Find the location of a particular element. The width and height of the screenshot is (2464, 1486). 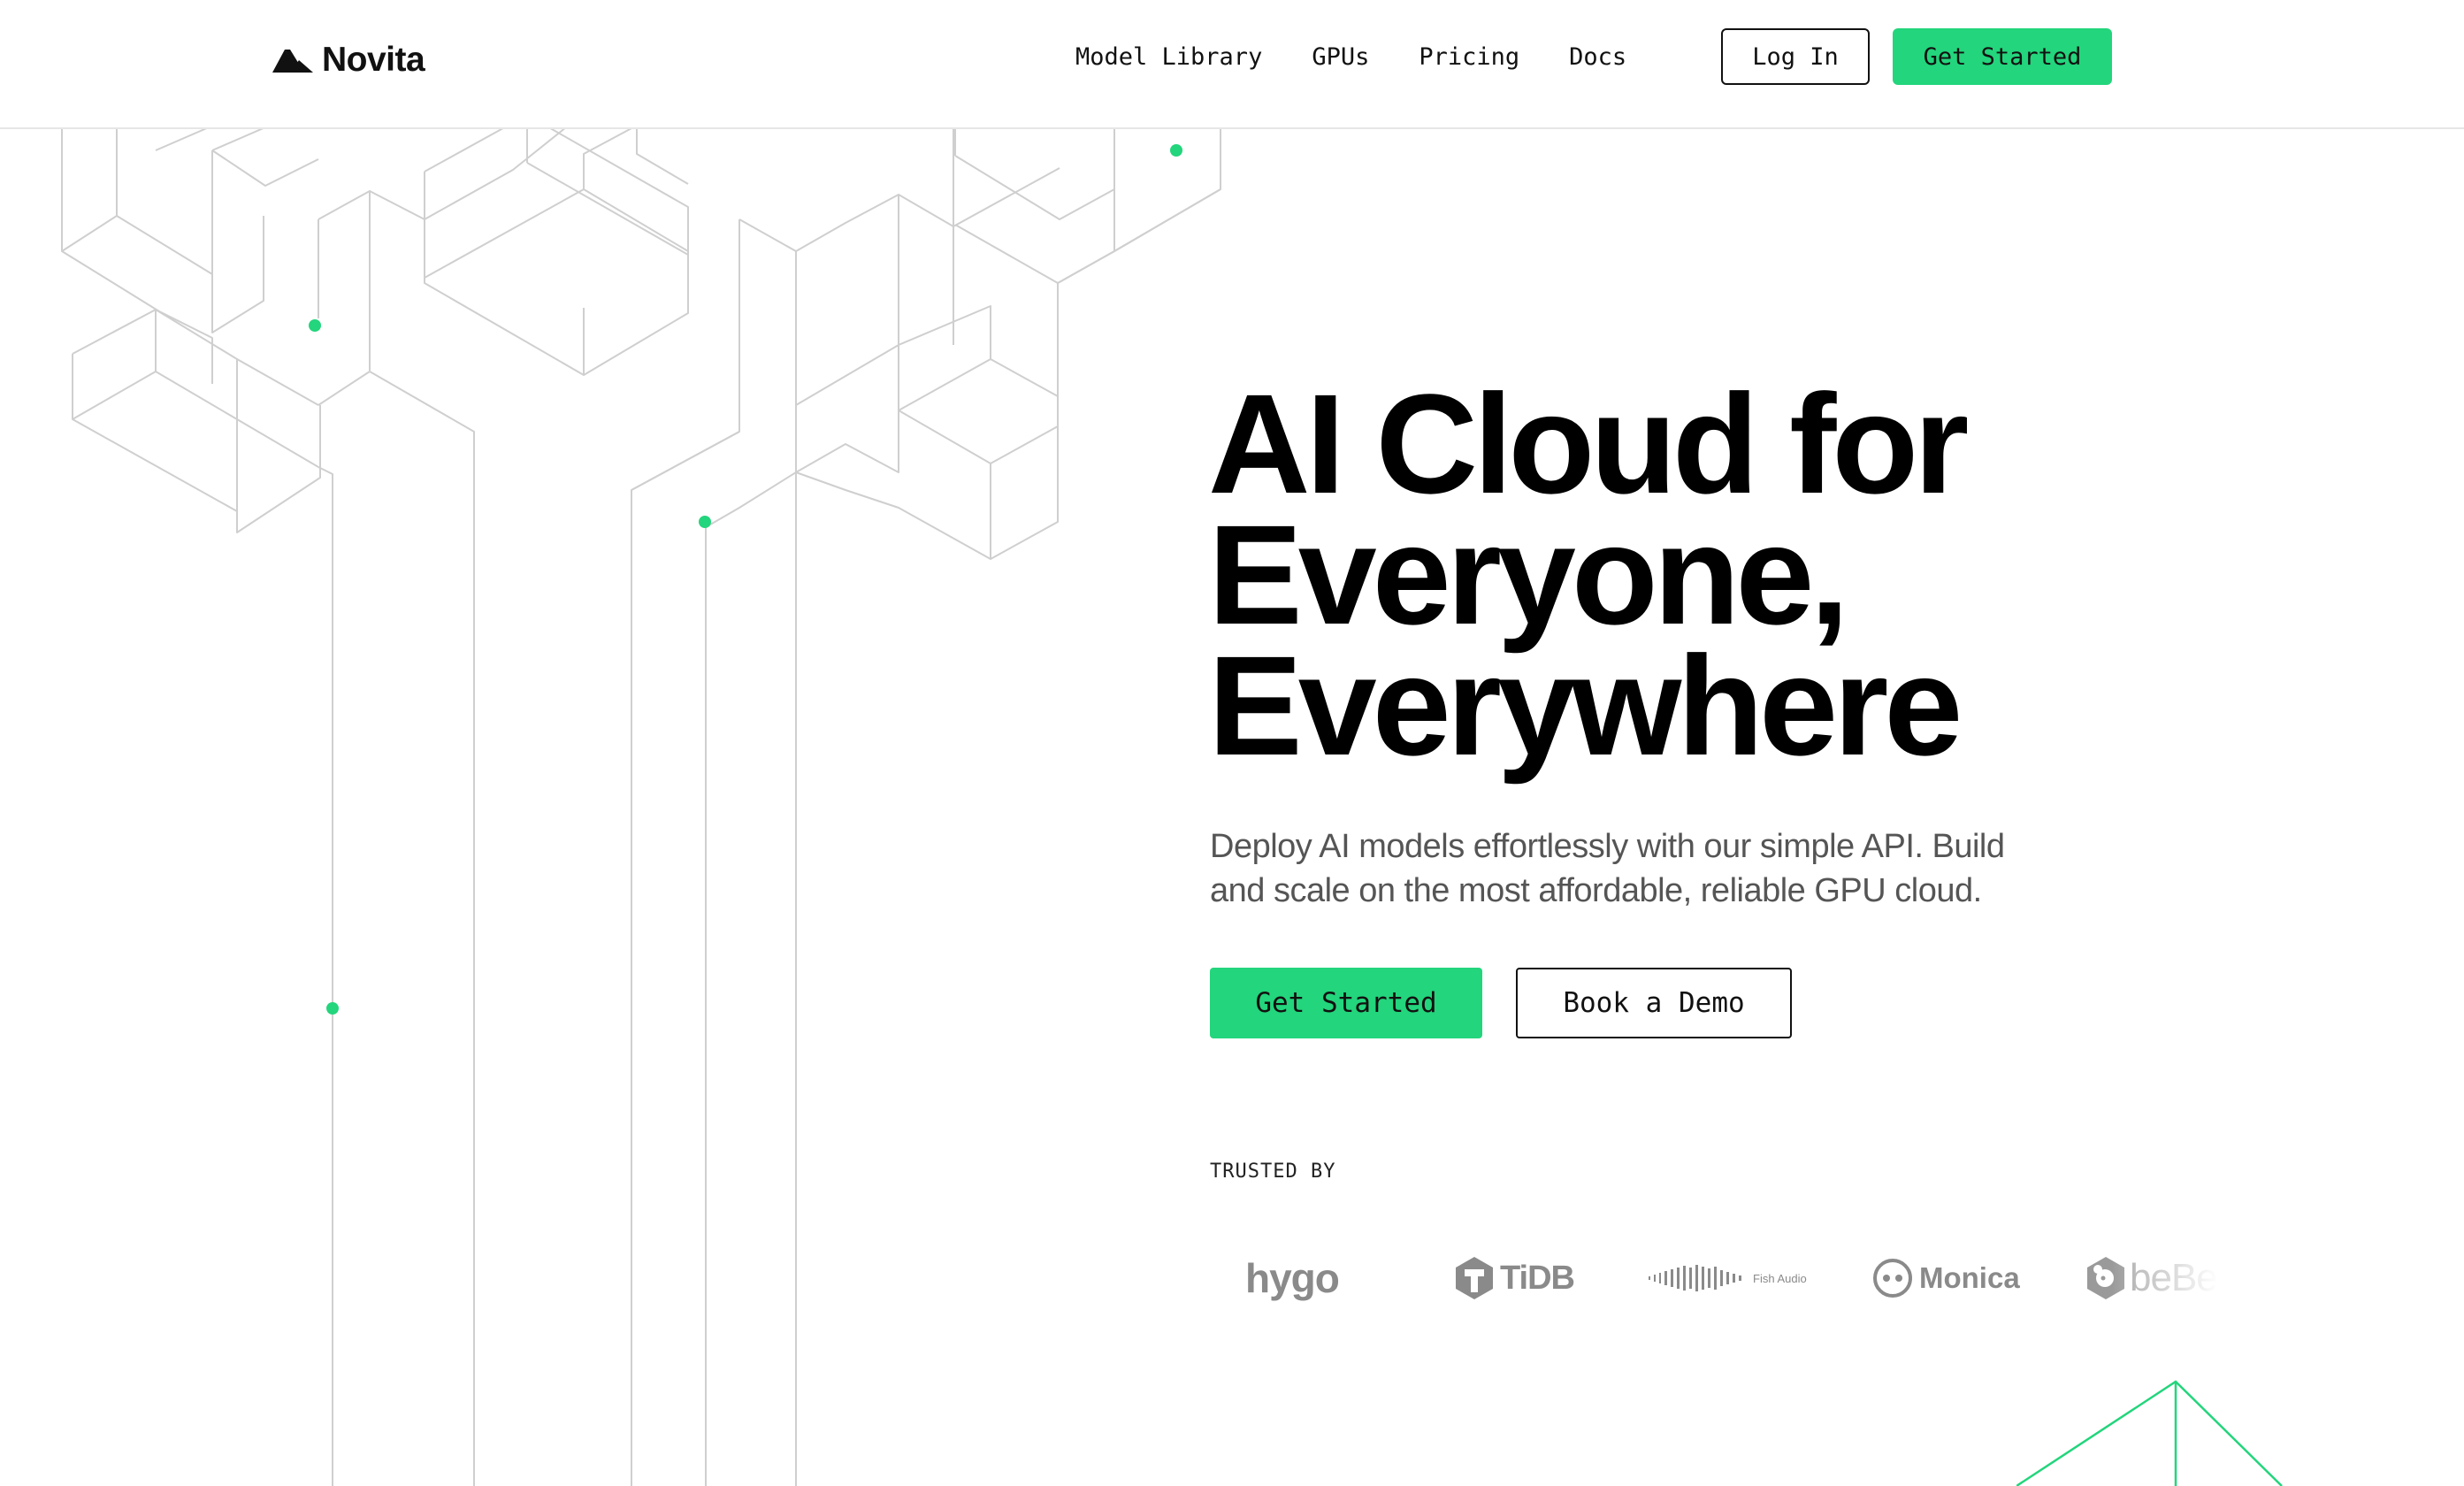

hero-title-line-2: Everyone, is located at coordinates (1528, 574).